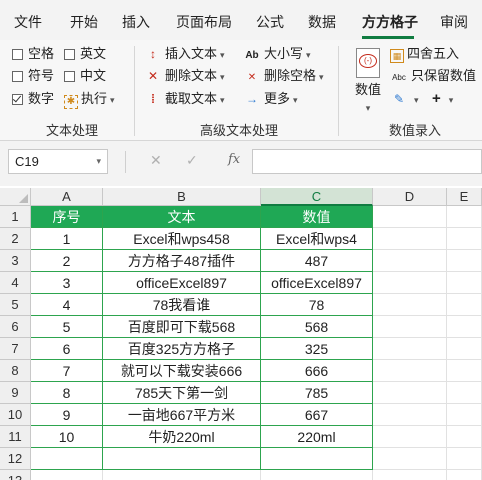  I want to click on add-button: + ▾, so click(442, 99).